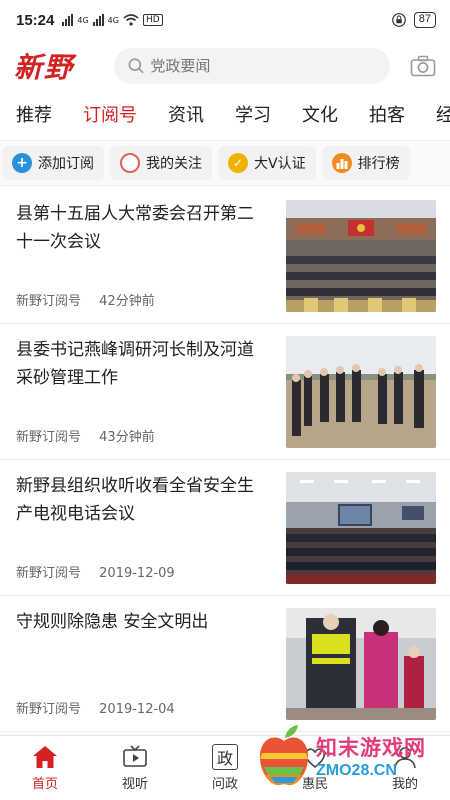 The height and width of the screenshot is (800, 450). I want to click on tab-news: 资讯, so click(186, 114).